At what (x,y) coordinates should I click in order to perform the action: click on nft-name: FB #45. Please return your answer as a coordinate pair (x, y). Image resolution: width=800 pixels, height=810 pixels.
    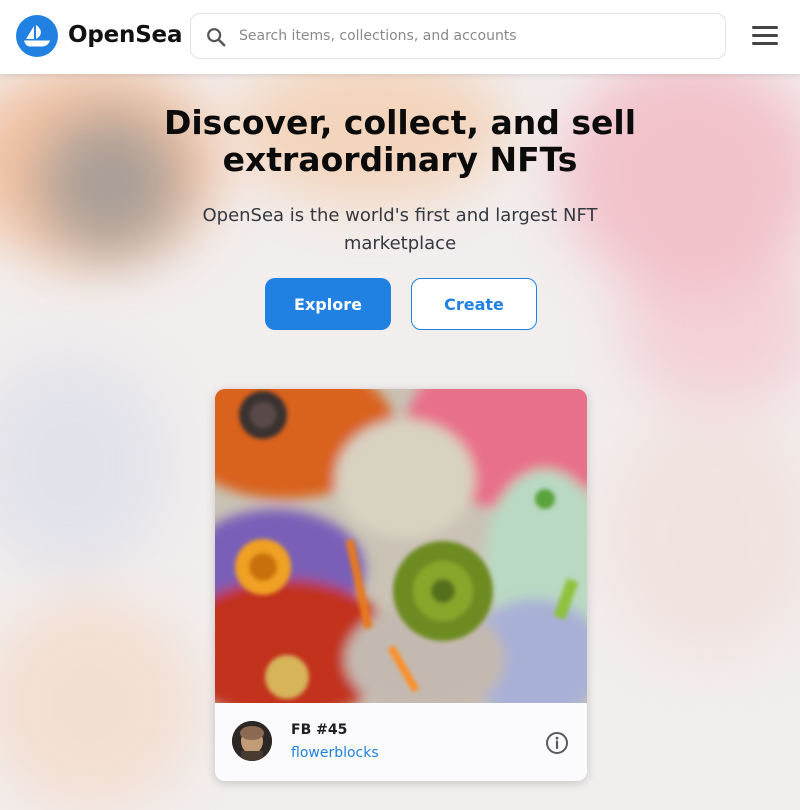
    Looking at the image, I should click on (319, 730).